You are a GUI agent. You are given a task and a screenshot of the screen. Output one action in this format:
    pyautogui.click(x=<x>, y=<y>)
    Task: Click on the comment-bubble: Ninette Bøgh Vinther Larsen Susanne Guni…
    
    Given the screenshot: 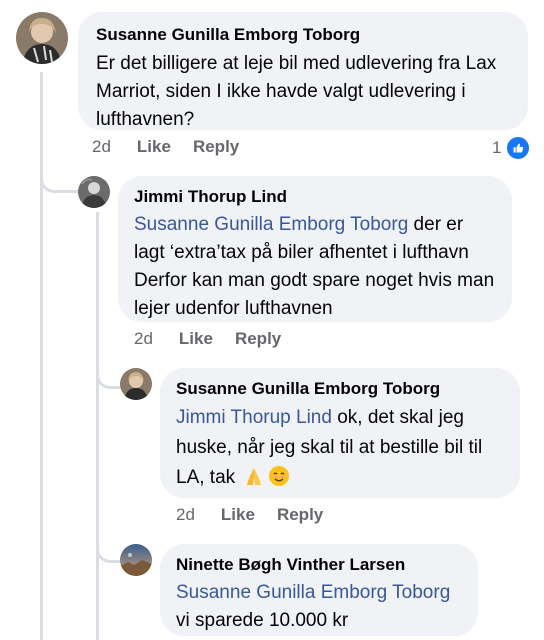 What is the action you would take?
    pyautogui.click(x=319, y=590)
    